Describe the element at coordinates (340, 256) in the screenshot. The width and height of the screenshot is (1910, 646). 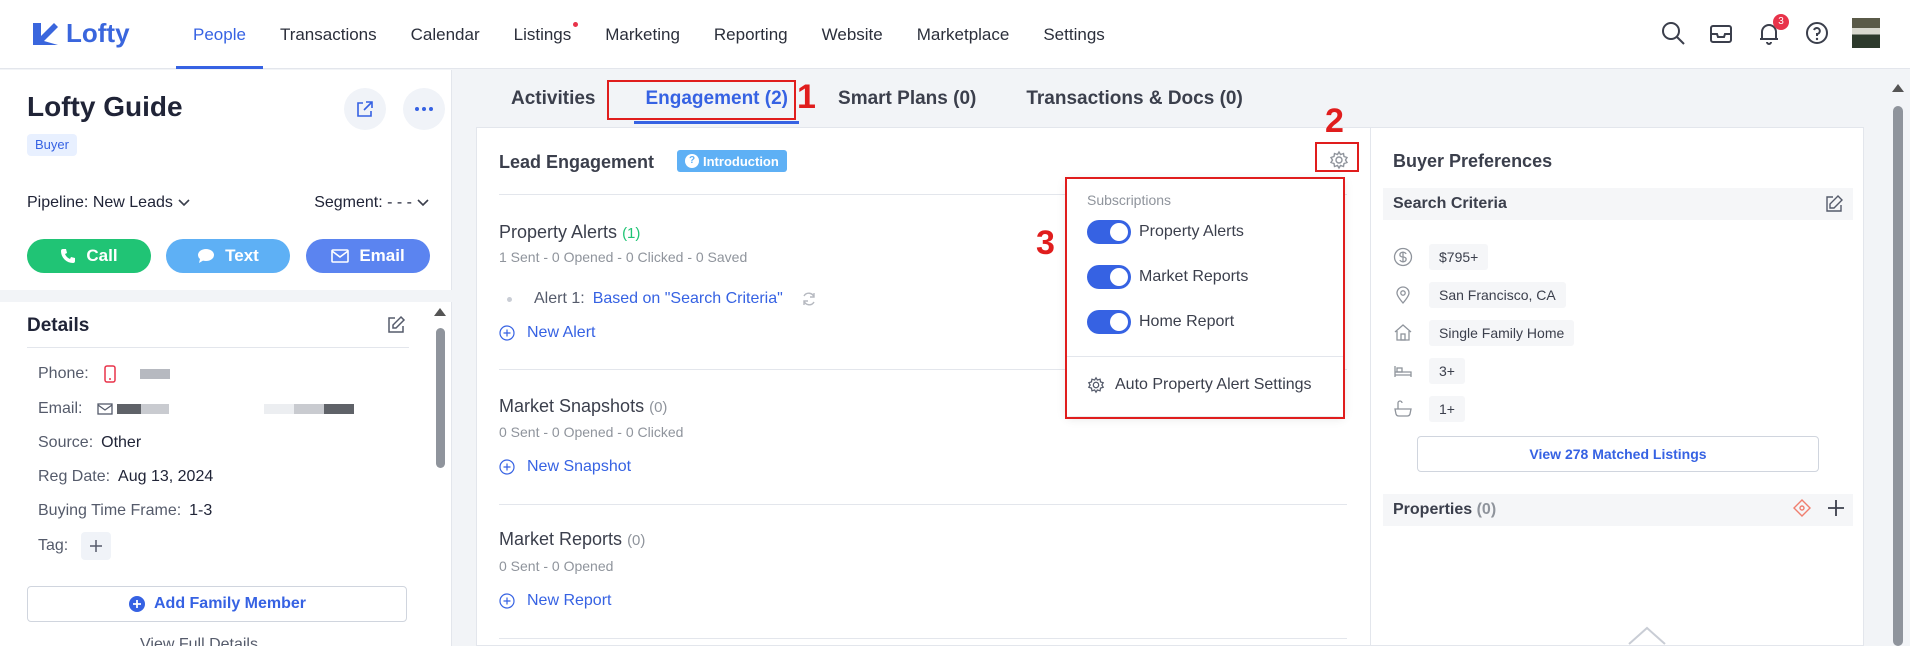
I see `mail-icon` at that location.